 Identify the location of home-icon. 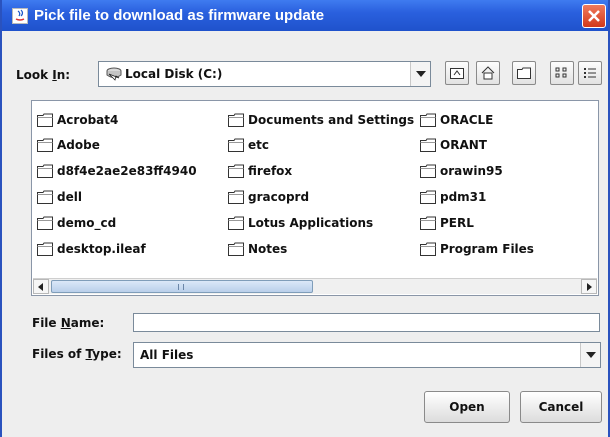
(488, 73).